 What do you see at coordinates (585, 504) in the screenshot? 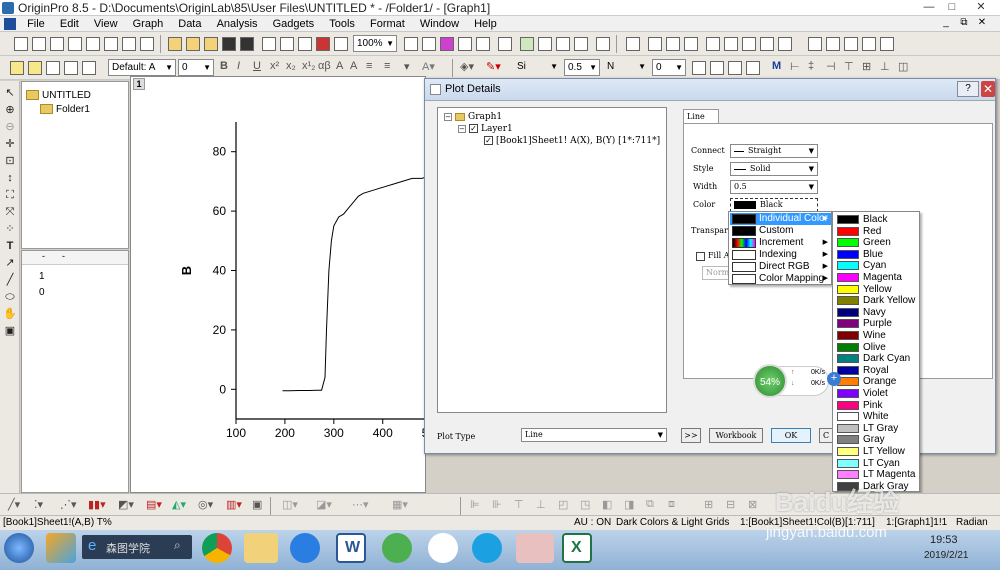
I see `ungroup-icon: ◳` at bounding box center [585, 504].